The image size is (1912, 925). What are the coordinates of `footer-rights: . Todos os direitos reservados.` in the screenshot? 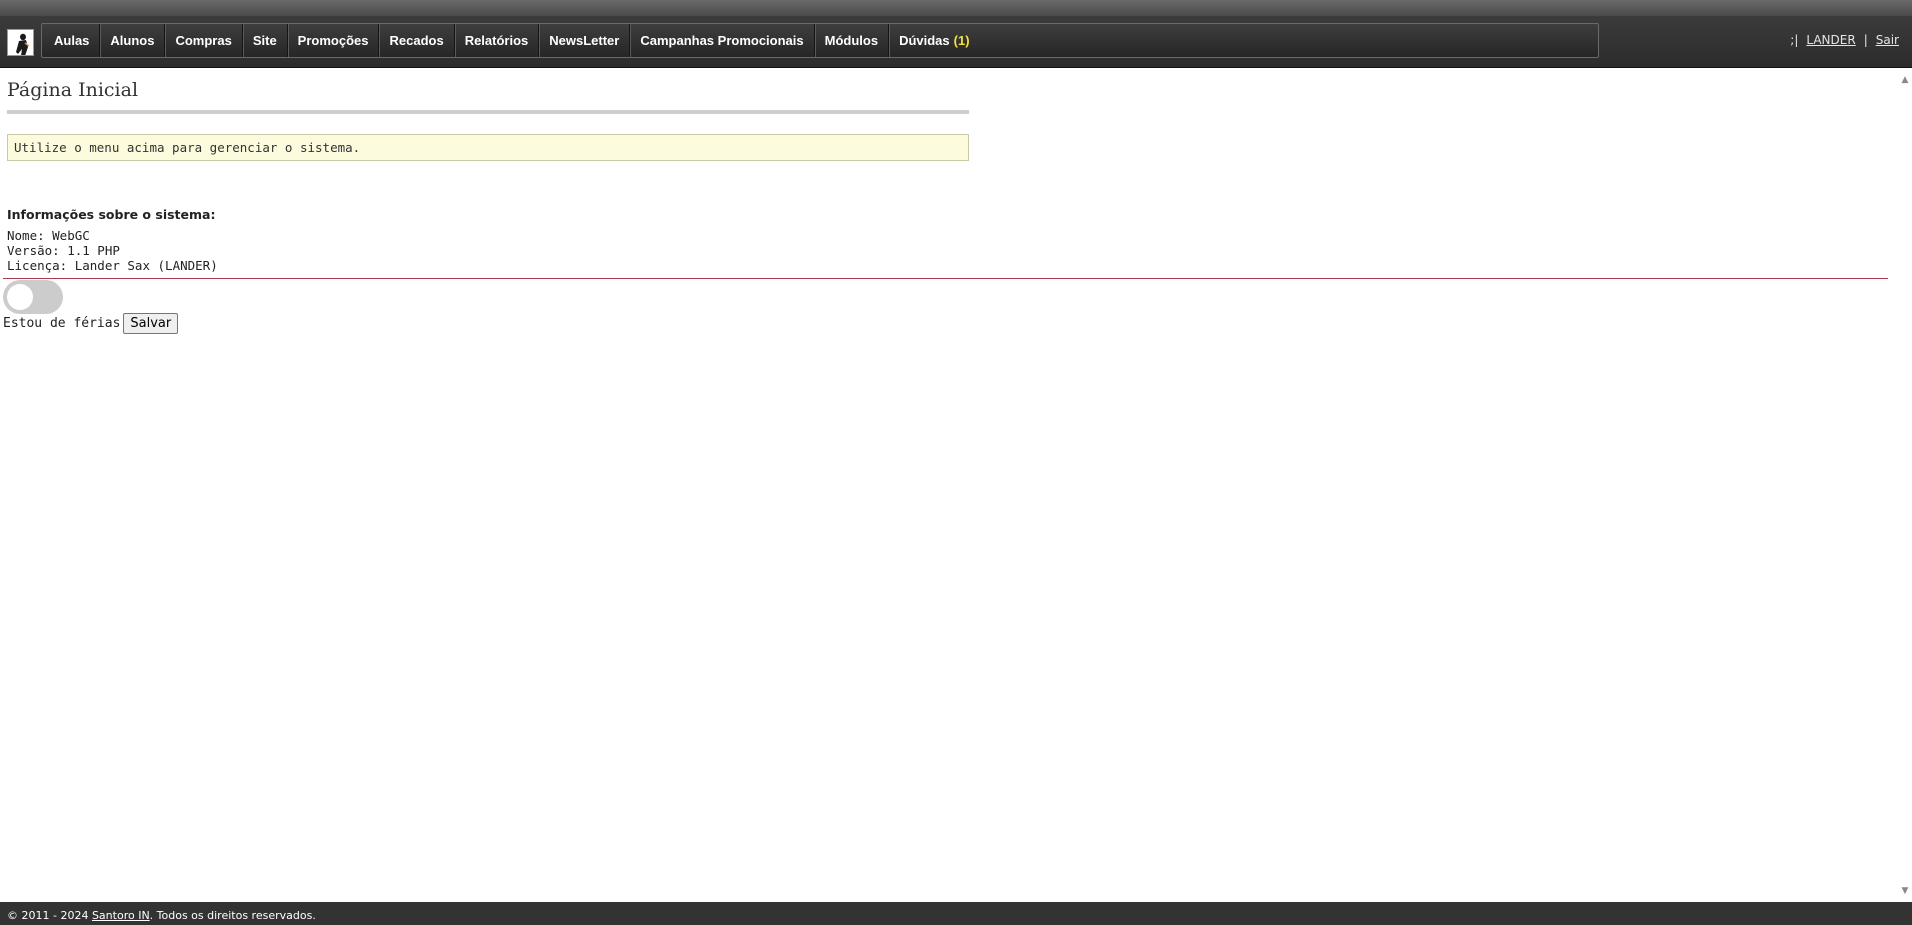 It's located at (232, 915).